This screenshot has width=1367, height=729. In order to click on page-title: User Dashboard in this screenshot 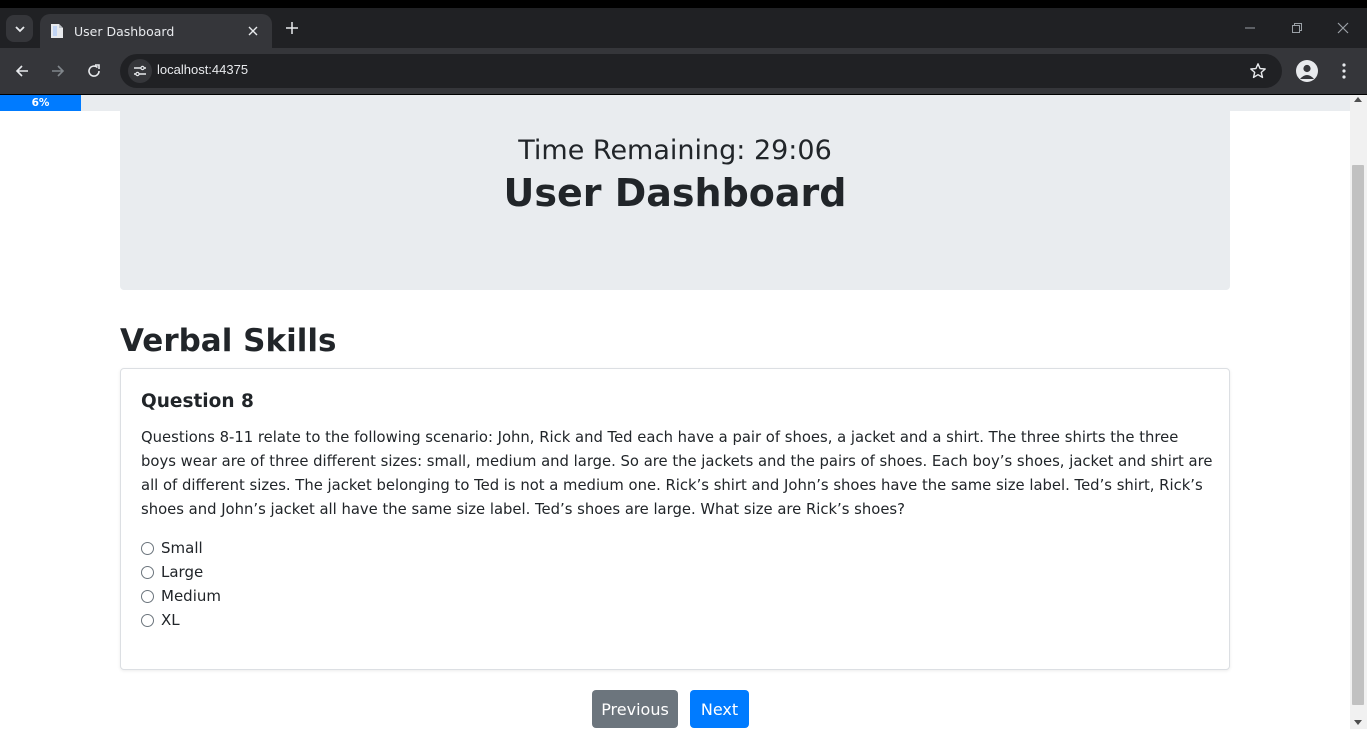, I will do `click(675, 193)`.